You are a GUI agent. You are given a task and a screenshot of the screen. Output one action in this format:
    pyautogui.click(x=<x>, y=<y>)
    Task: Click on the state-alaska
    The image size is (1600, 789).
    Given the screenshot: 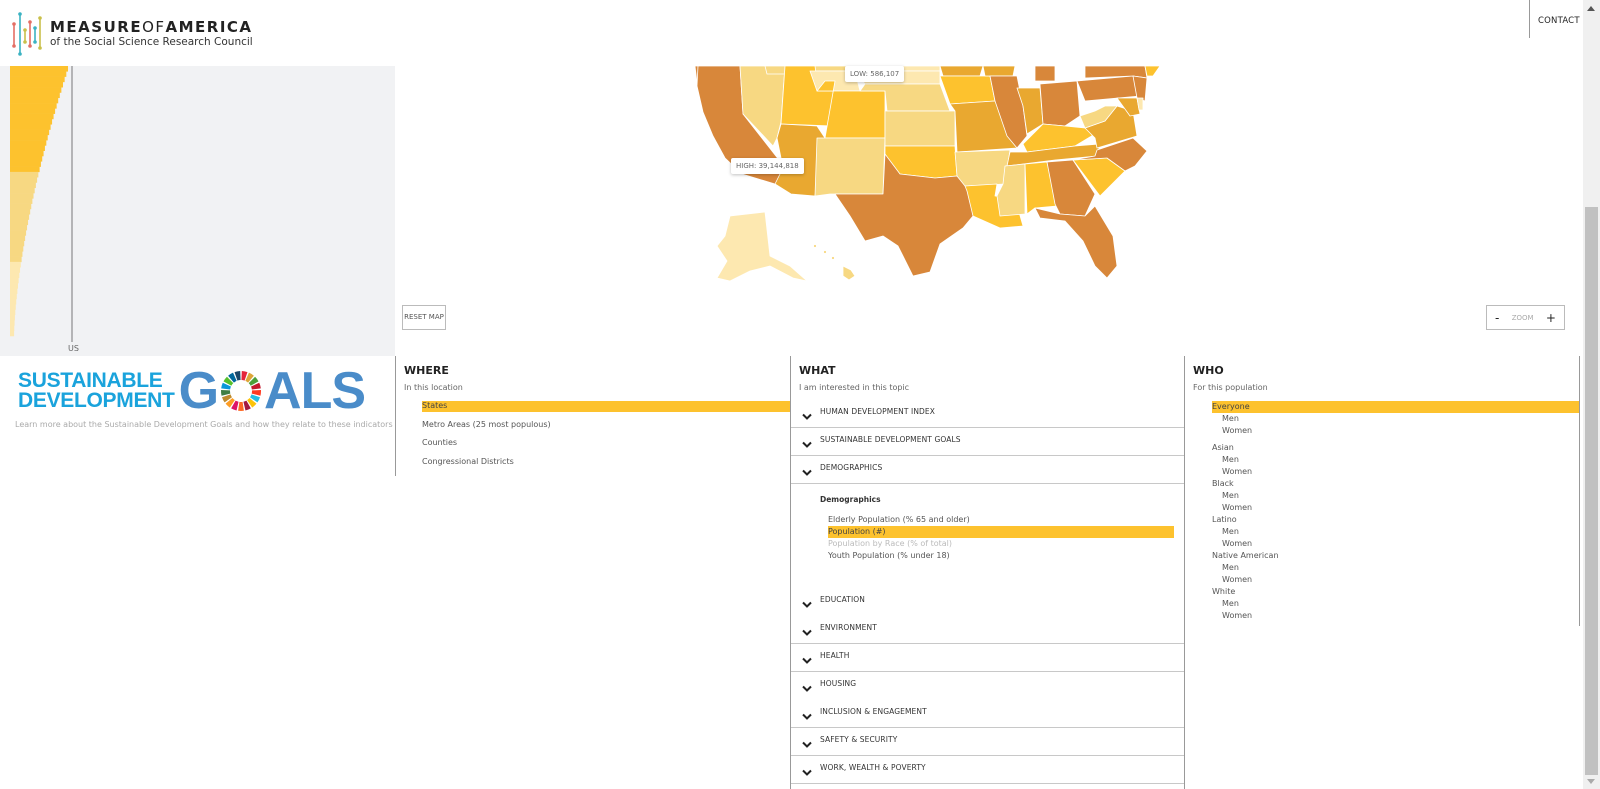 What is the action you would take?
    pyautogui.click(x=762, y=246)
    